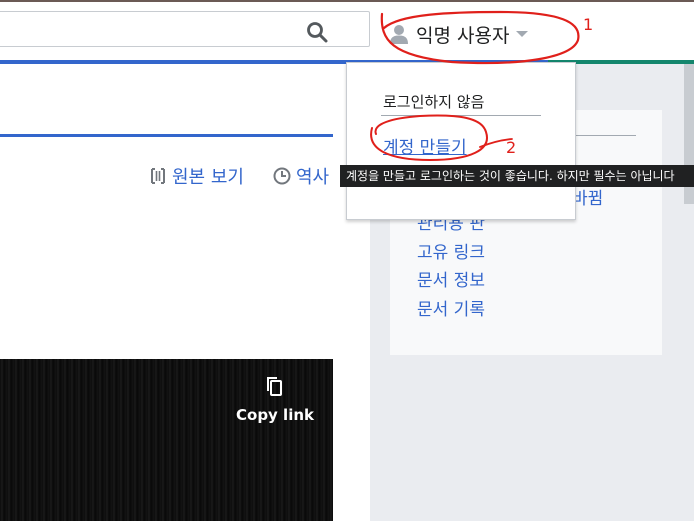 This screenshot has width=694, height=521. I want to click on user-menu-label: 익명 사용자, so click(463, 35).